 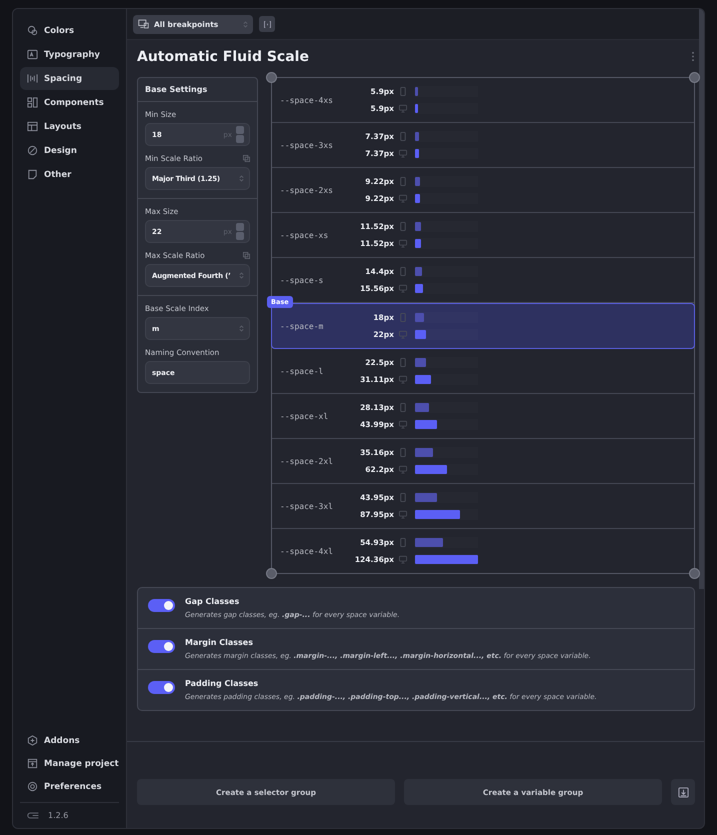 I want to click on variable-name: --space-xl, so click(x=305, y=416).